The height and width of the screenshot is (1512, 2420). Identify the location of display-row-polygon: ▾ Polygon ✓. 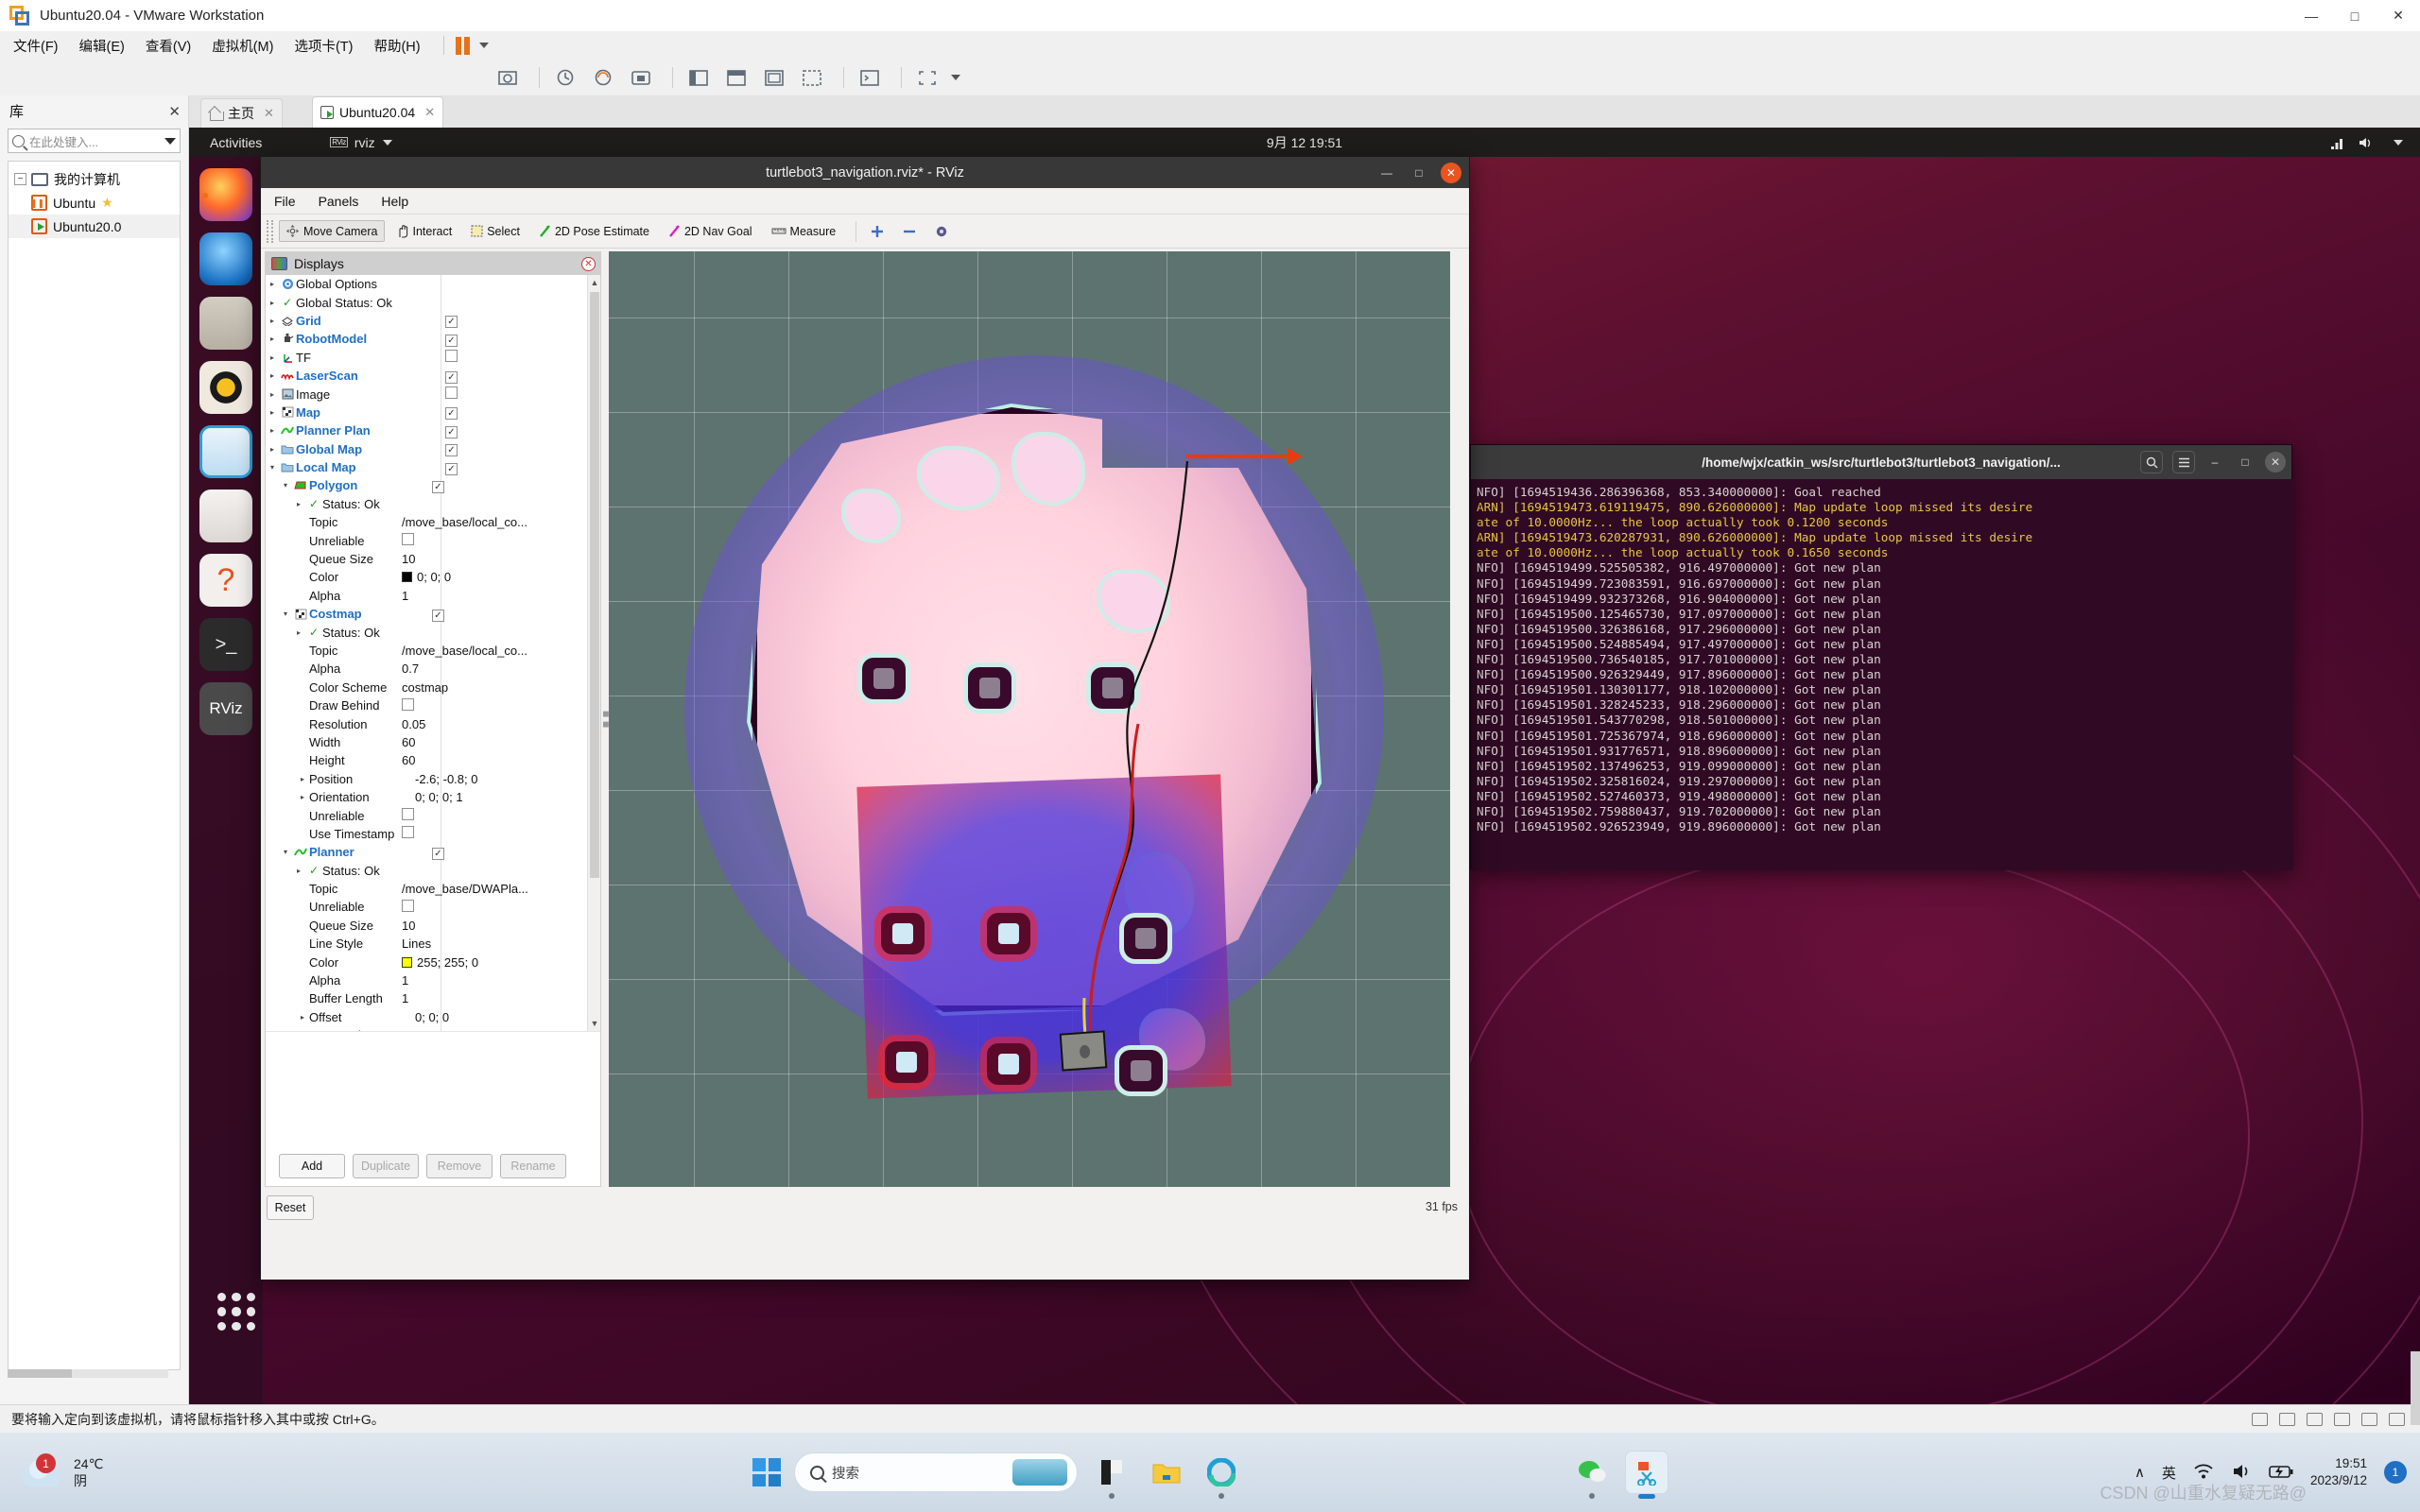
(433, 485).